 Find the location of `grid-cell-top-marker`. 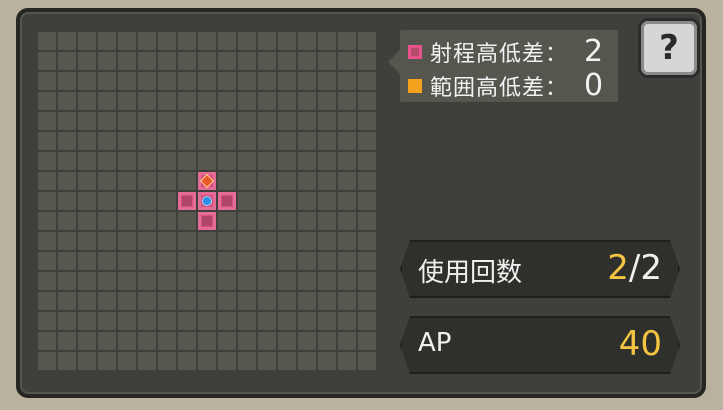

grid-cell-top-marker is located at coordinates (207, 181).